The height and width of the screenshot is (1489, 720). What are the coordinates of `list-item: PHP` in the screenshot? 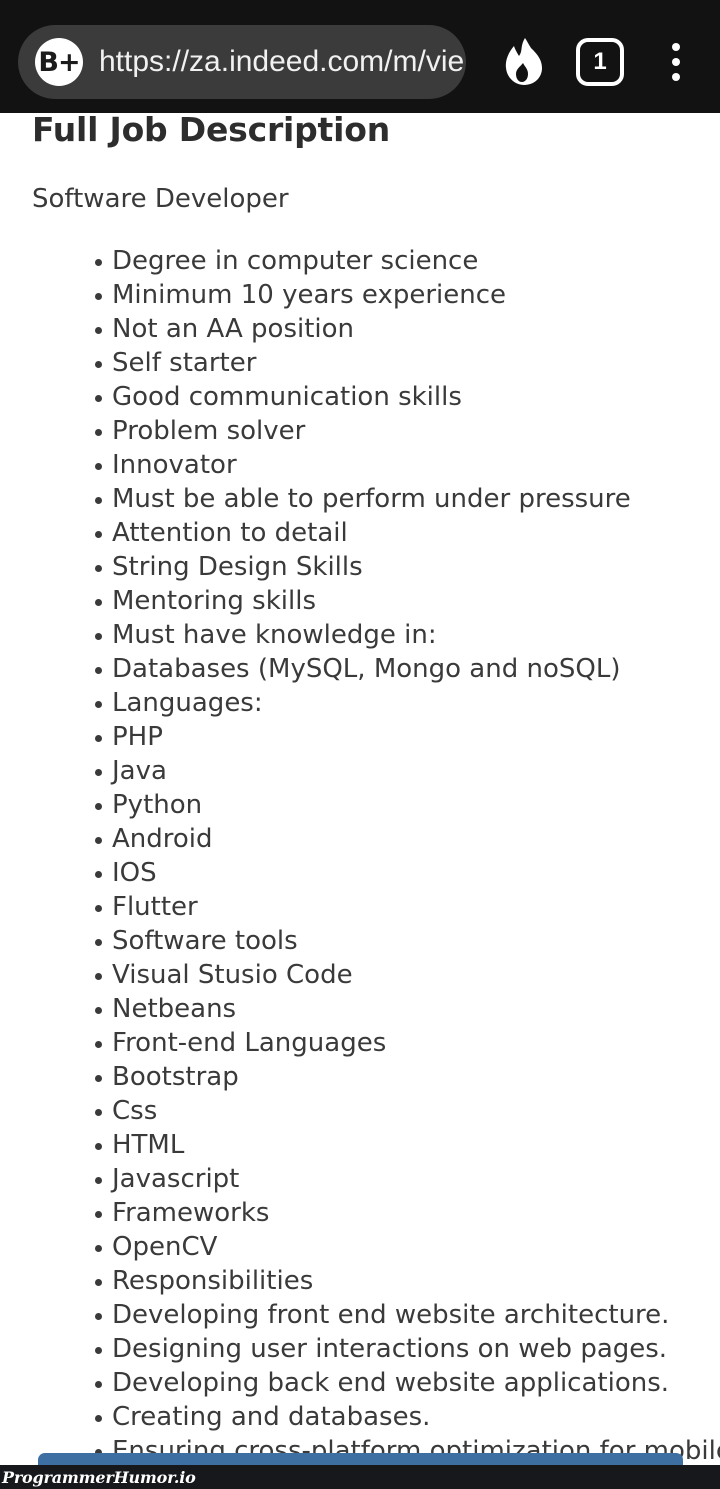 It's located at (362, 737).